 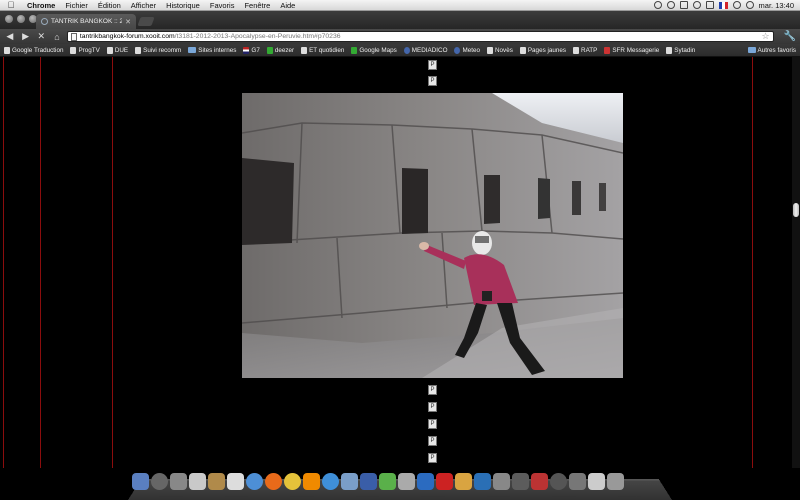 What do you see at coordinates (10, 36) in the screenshot?
I see `back-arrow-icon: ◀` at bounding box center [10, 36].